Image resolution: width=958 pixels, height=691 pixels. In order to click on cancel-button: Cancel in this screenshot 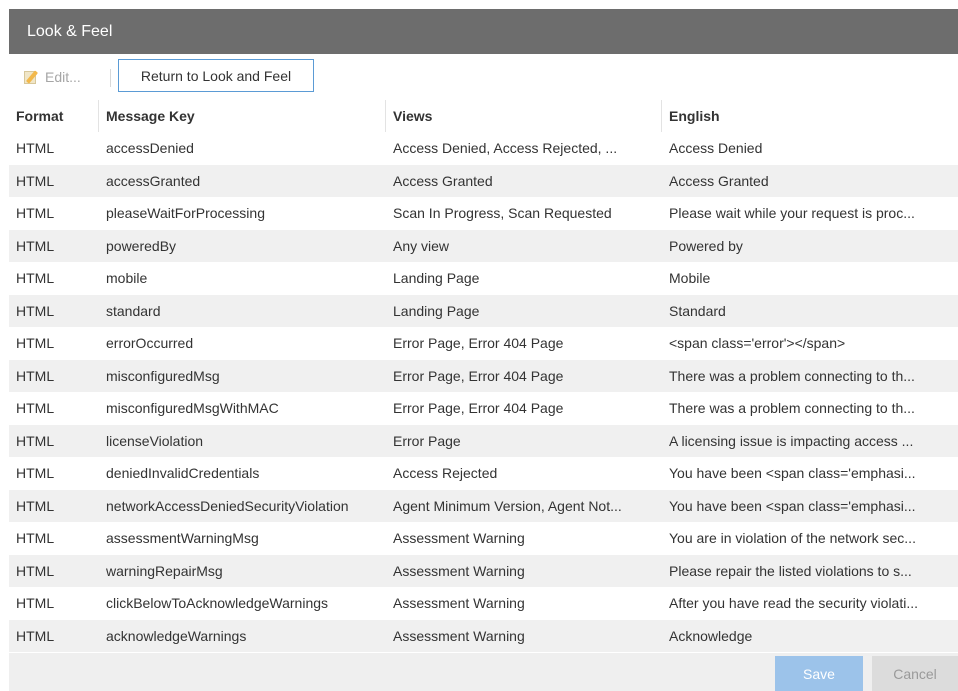, I will do `click(915, 673)`.